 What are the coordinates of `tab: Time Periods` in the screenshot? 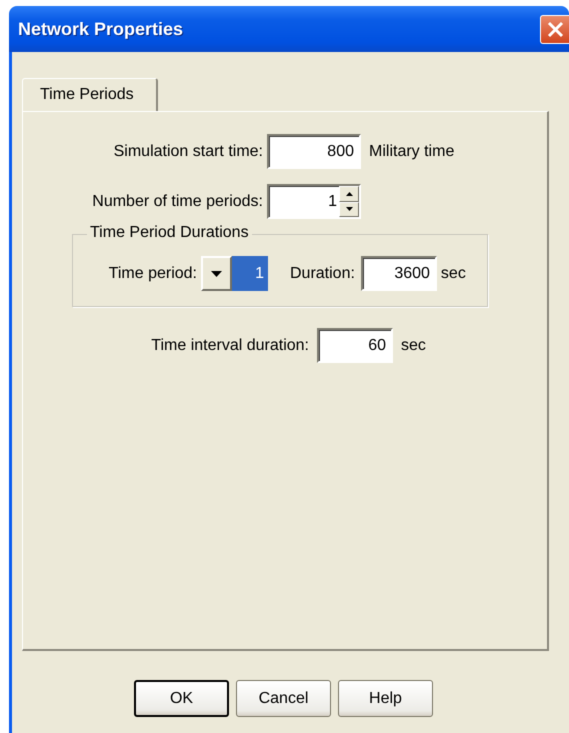 It's located at (90, 94).